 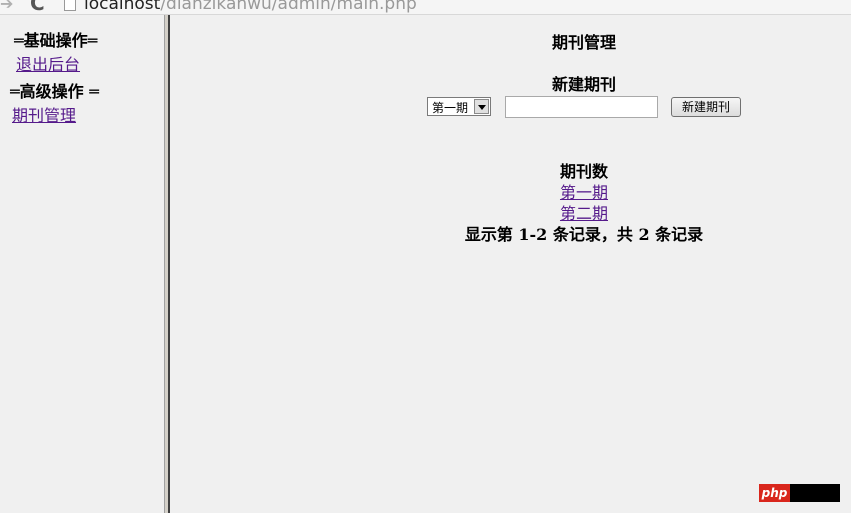 What do you see at coordinates (583, 84) in the screenshot?
I see `new-journal-heading: 新建期刊` at bounding box center [583, 84].